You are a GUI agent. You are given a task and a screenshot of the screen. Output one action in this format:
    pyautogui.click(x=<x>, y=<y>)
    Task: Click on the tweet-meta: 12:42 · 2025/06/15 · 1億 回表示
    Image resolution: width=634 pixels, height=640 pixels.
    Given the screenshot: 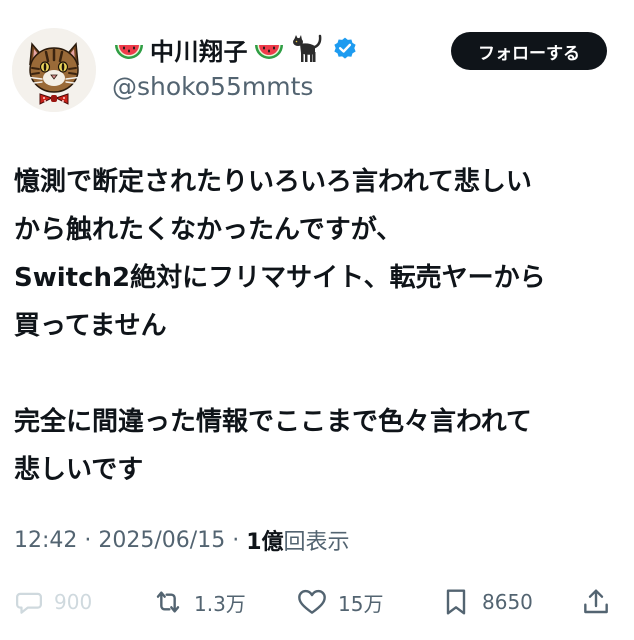 What is the action you would take?
    pyautogui.click(x=182, y=540)
    